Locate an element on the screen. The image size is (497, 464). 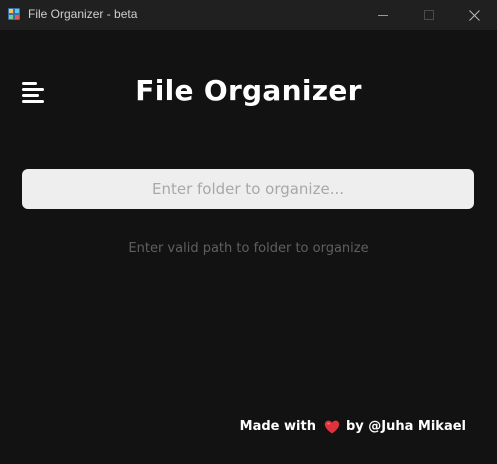
app-icon is located at coordinates (14, 14).